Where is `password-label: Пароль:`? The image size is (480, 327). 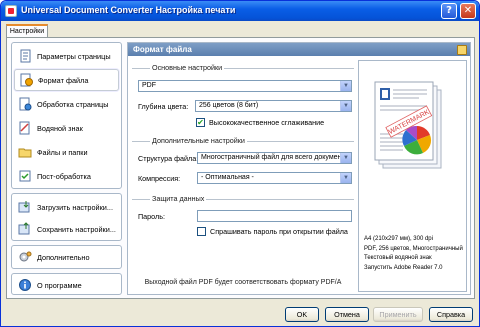 password-label: Пароль: is located at coordinates (151, 216).